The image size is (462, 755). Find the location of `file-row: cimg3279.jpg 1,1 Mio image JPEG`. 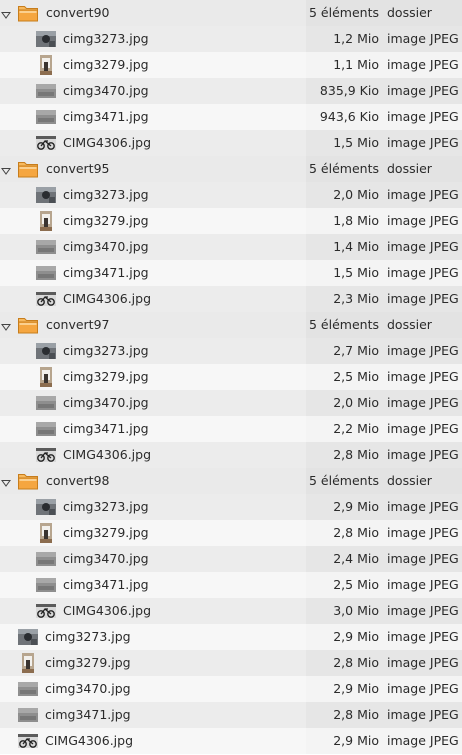

file-row: cimg3279.jpg 1,1 Mio image JPEG is located at coordinates (231, 65).